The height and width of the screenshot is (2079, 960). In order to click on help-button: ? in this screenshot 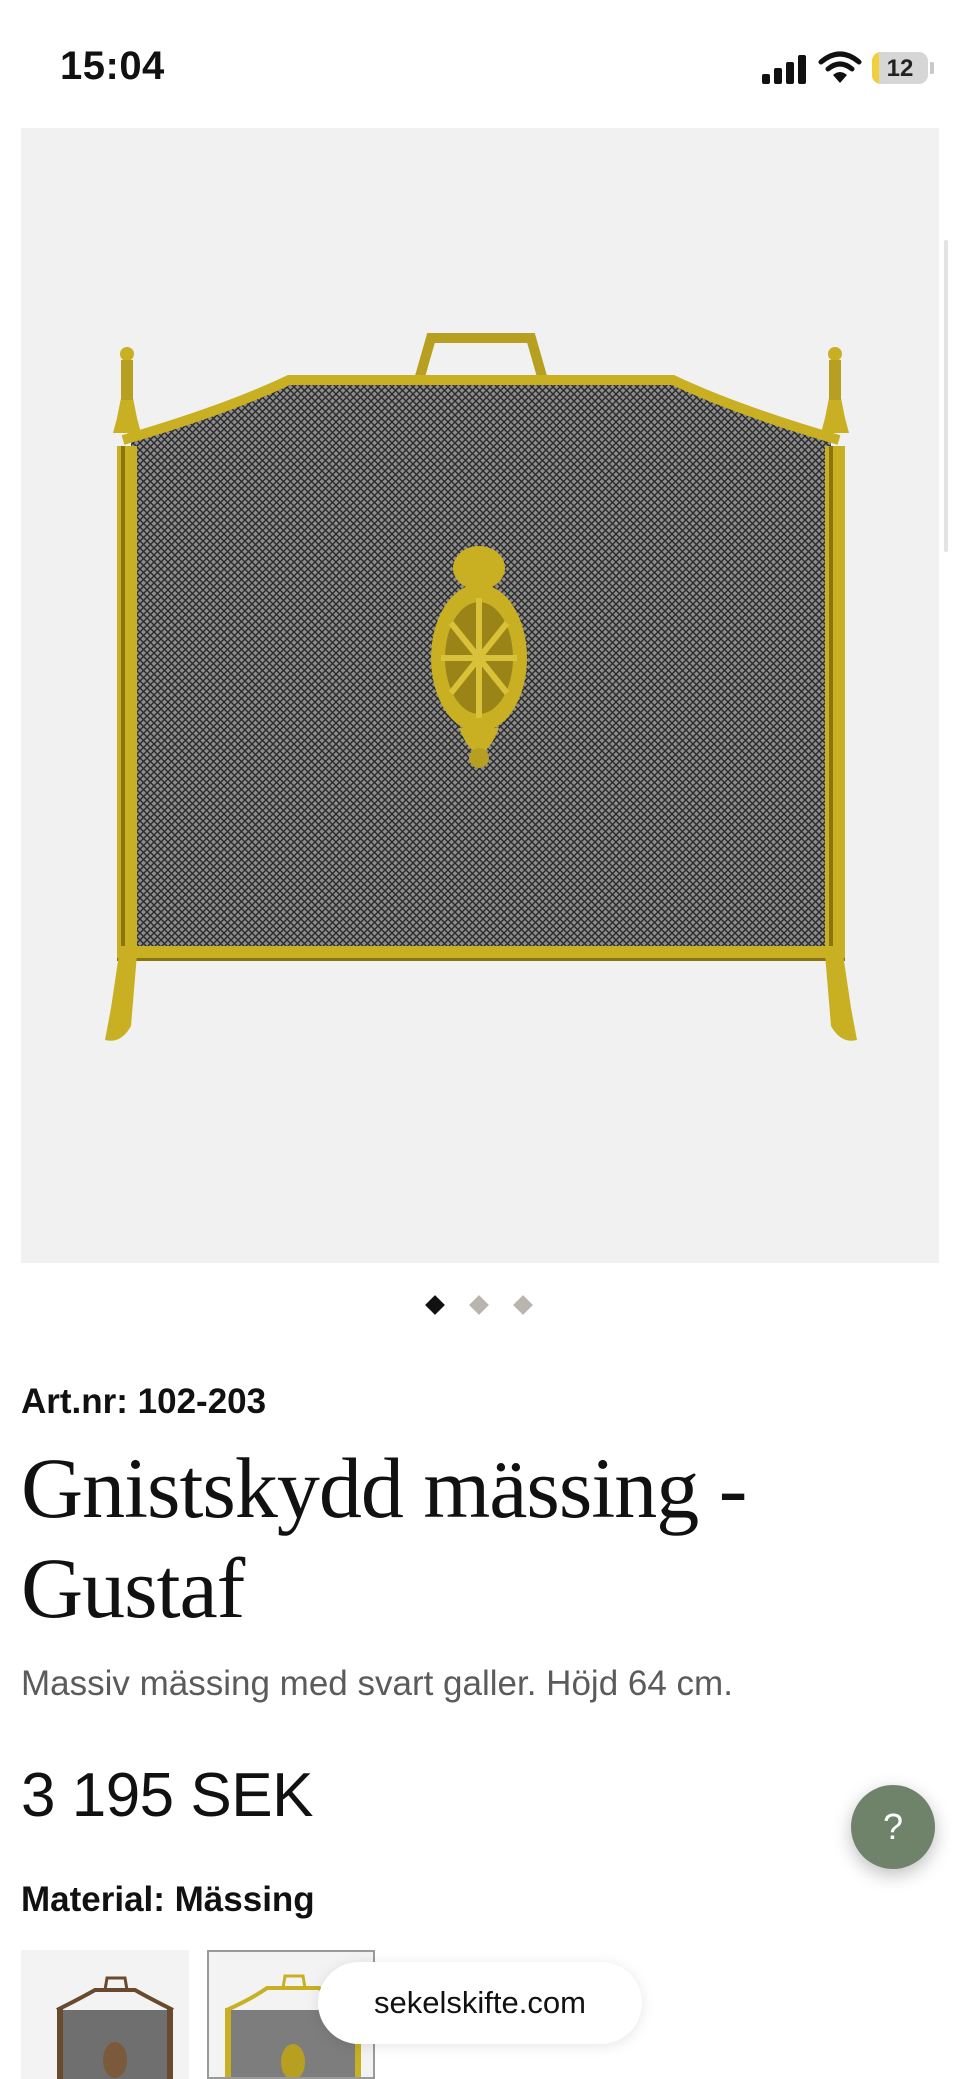, I will do `click(893, 1827)`.